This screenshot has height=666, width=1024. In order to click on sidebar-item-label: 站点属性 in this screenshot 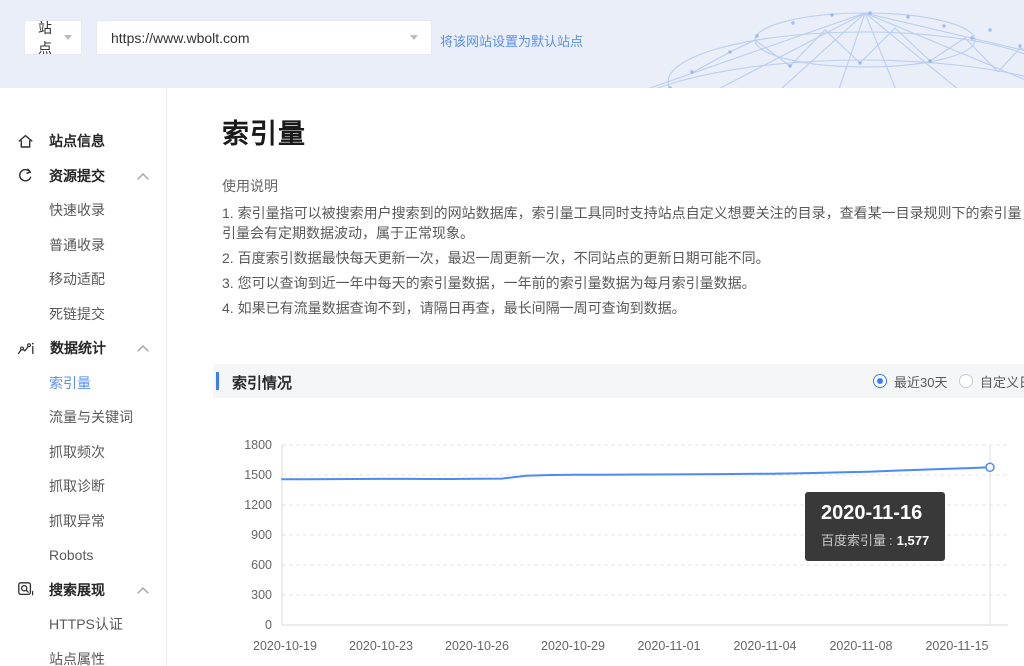, I will do `click(77, 658)`.